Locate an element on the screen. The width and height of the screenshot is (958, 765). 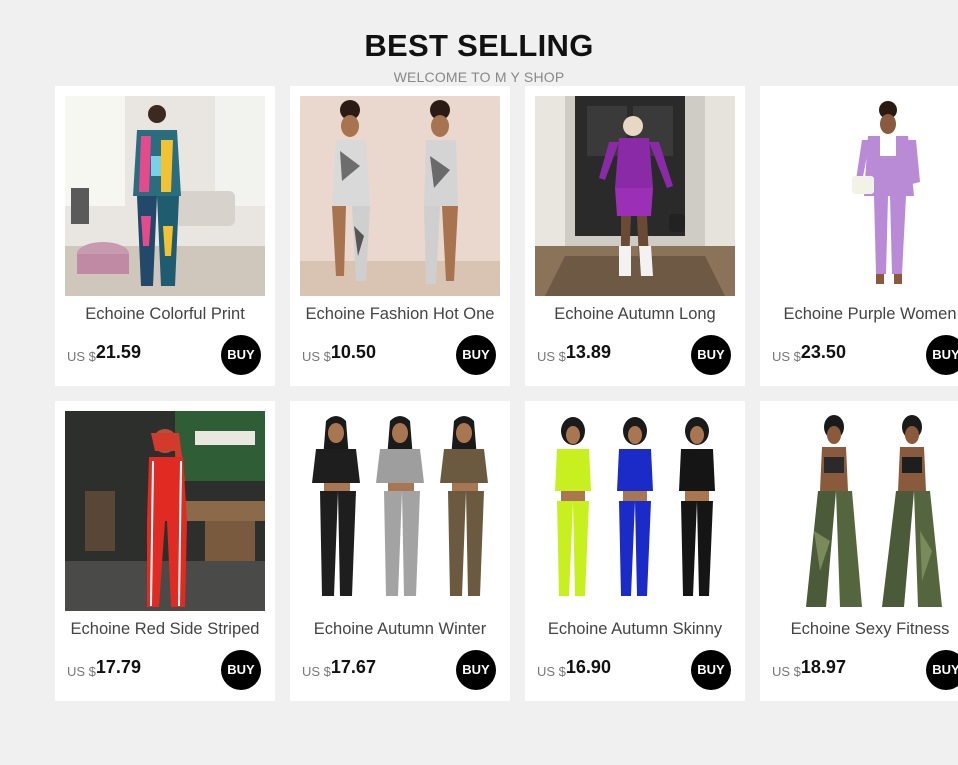
price-value: 10.50 is located at coordinates (353, 352).